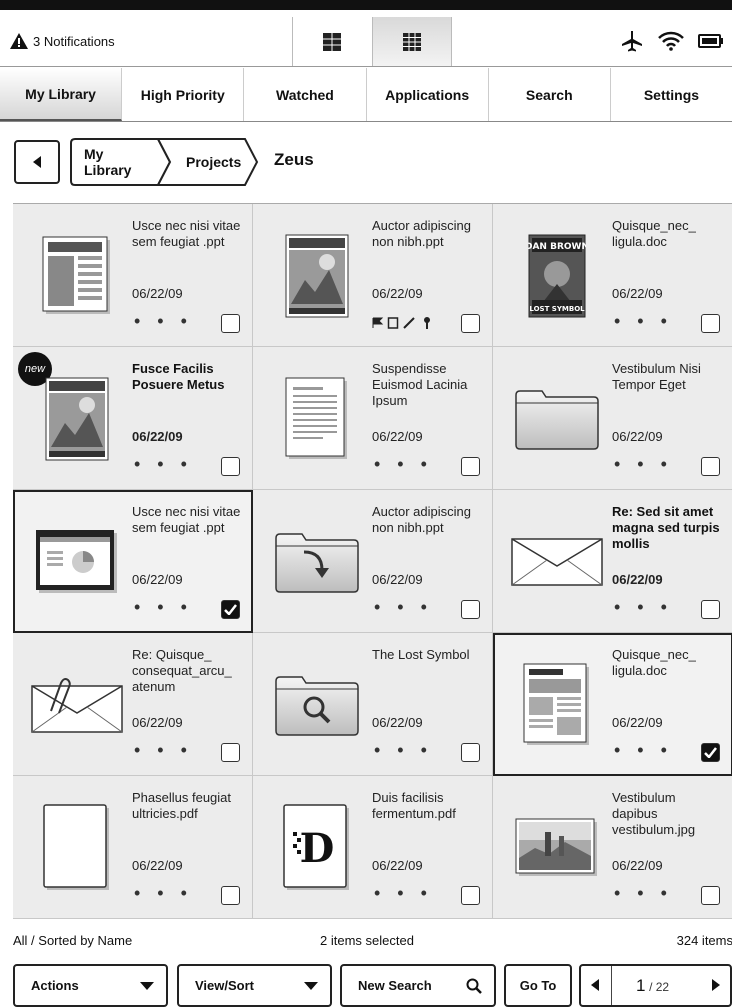  Describe the element at coordinates (704, 940) in the screenshot. I see `item-count: 324 items` at that location.